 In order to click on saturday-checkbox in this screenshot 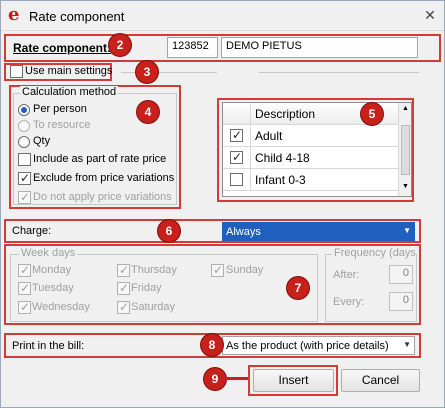, I will do `click(123, 307)`.